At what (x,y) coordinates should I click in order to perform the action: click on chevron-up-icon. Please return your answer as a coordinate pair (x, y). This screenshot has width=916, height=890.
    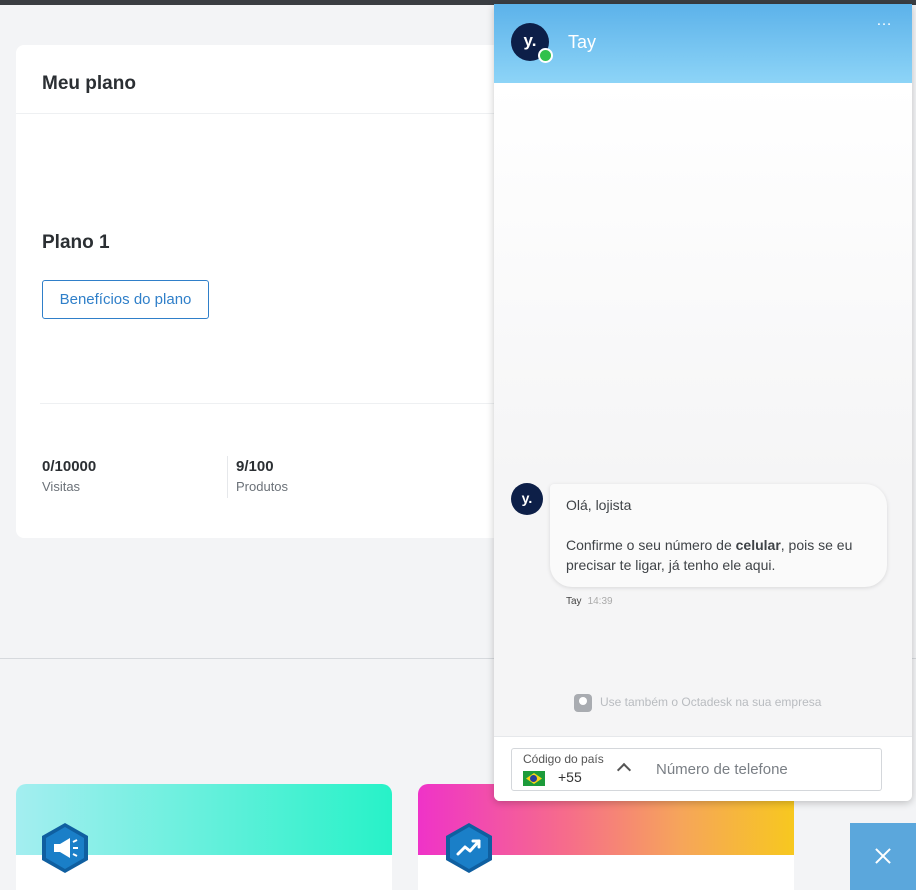
    Looking at the image, I should click on (624, 770).